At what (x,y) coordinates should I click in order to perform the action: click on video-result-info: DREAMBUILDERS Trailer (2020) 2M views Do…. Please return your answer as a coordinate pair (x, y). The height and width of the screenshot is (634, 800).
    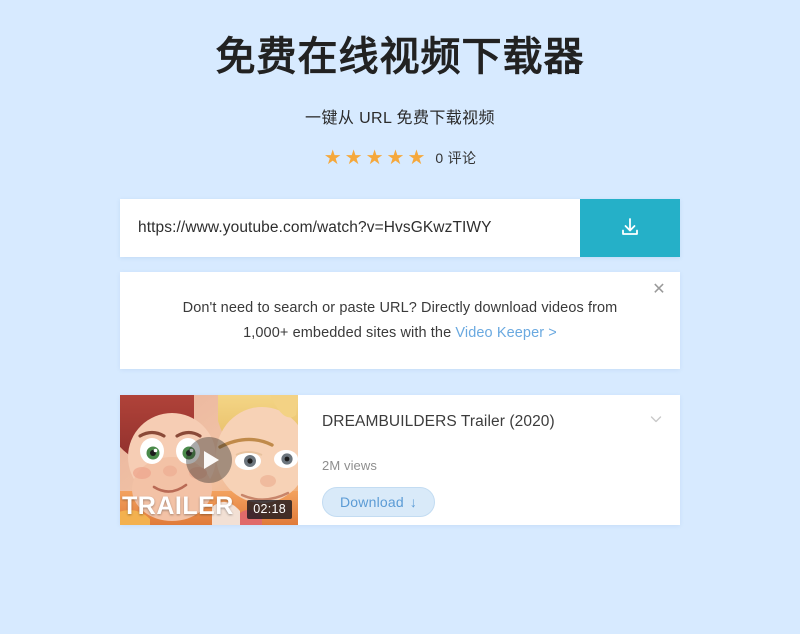
    Looking at the image, I should click on (489, 460).